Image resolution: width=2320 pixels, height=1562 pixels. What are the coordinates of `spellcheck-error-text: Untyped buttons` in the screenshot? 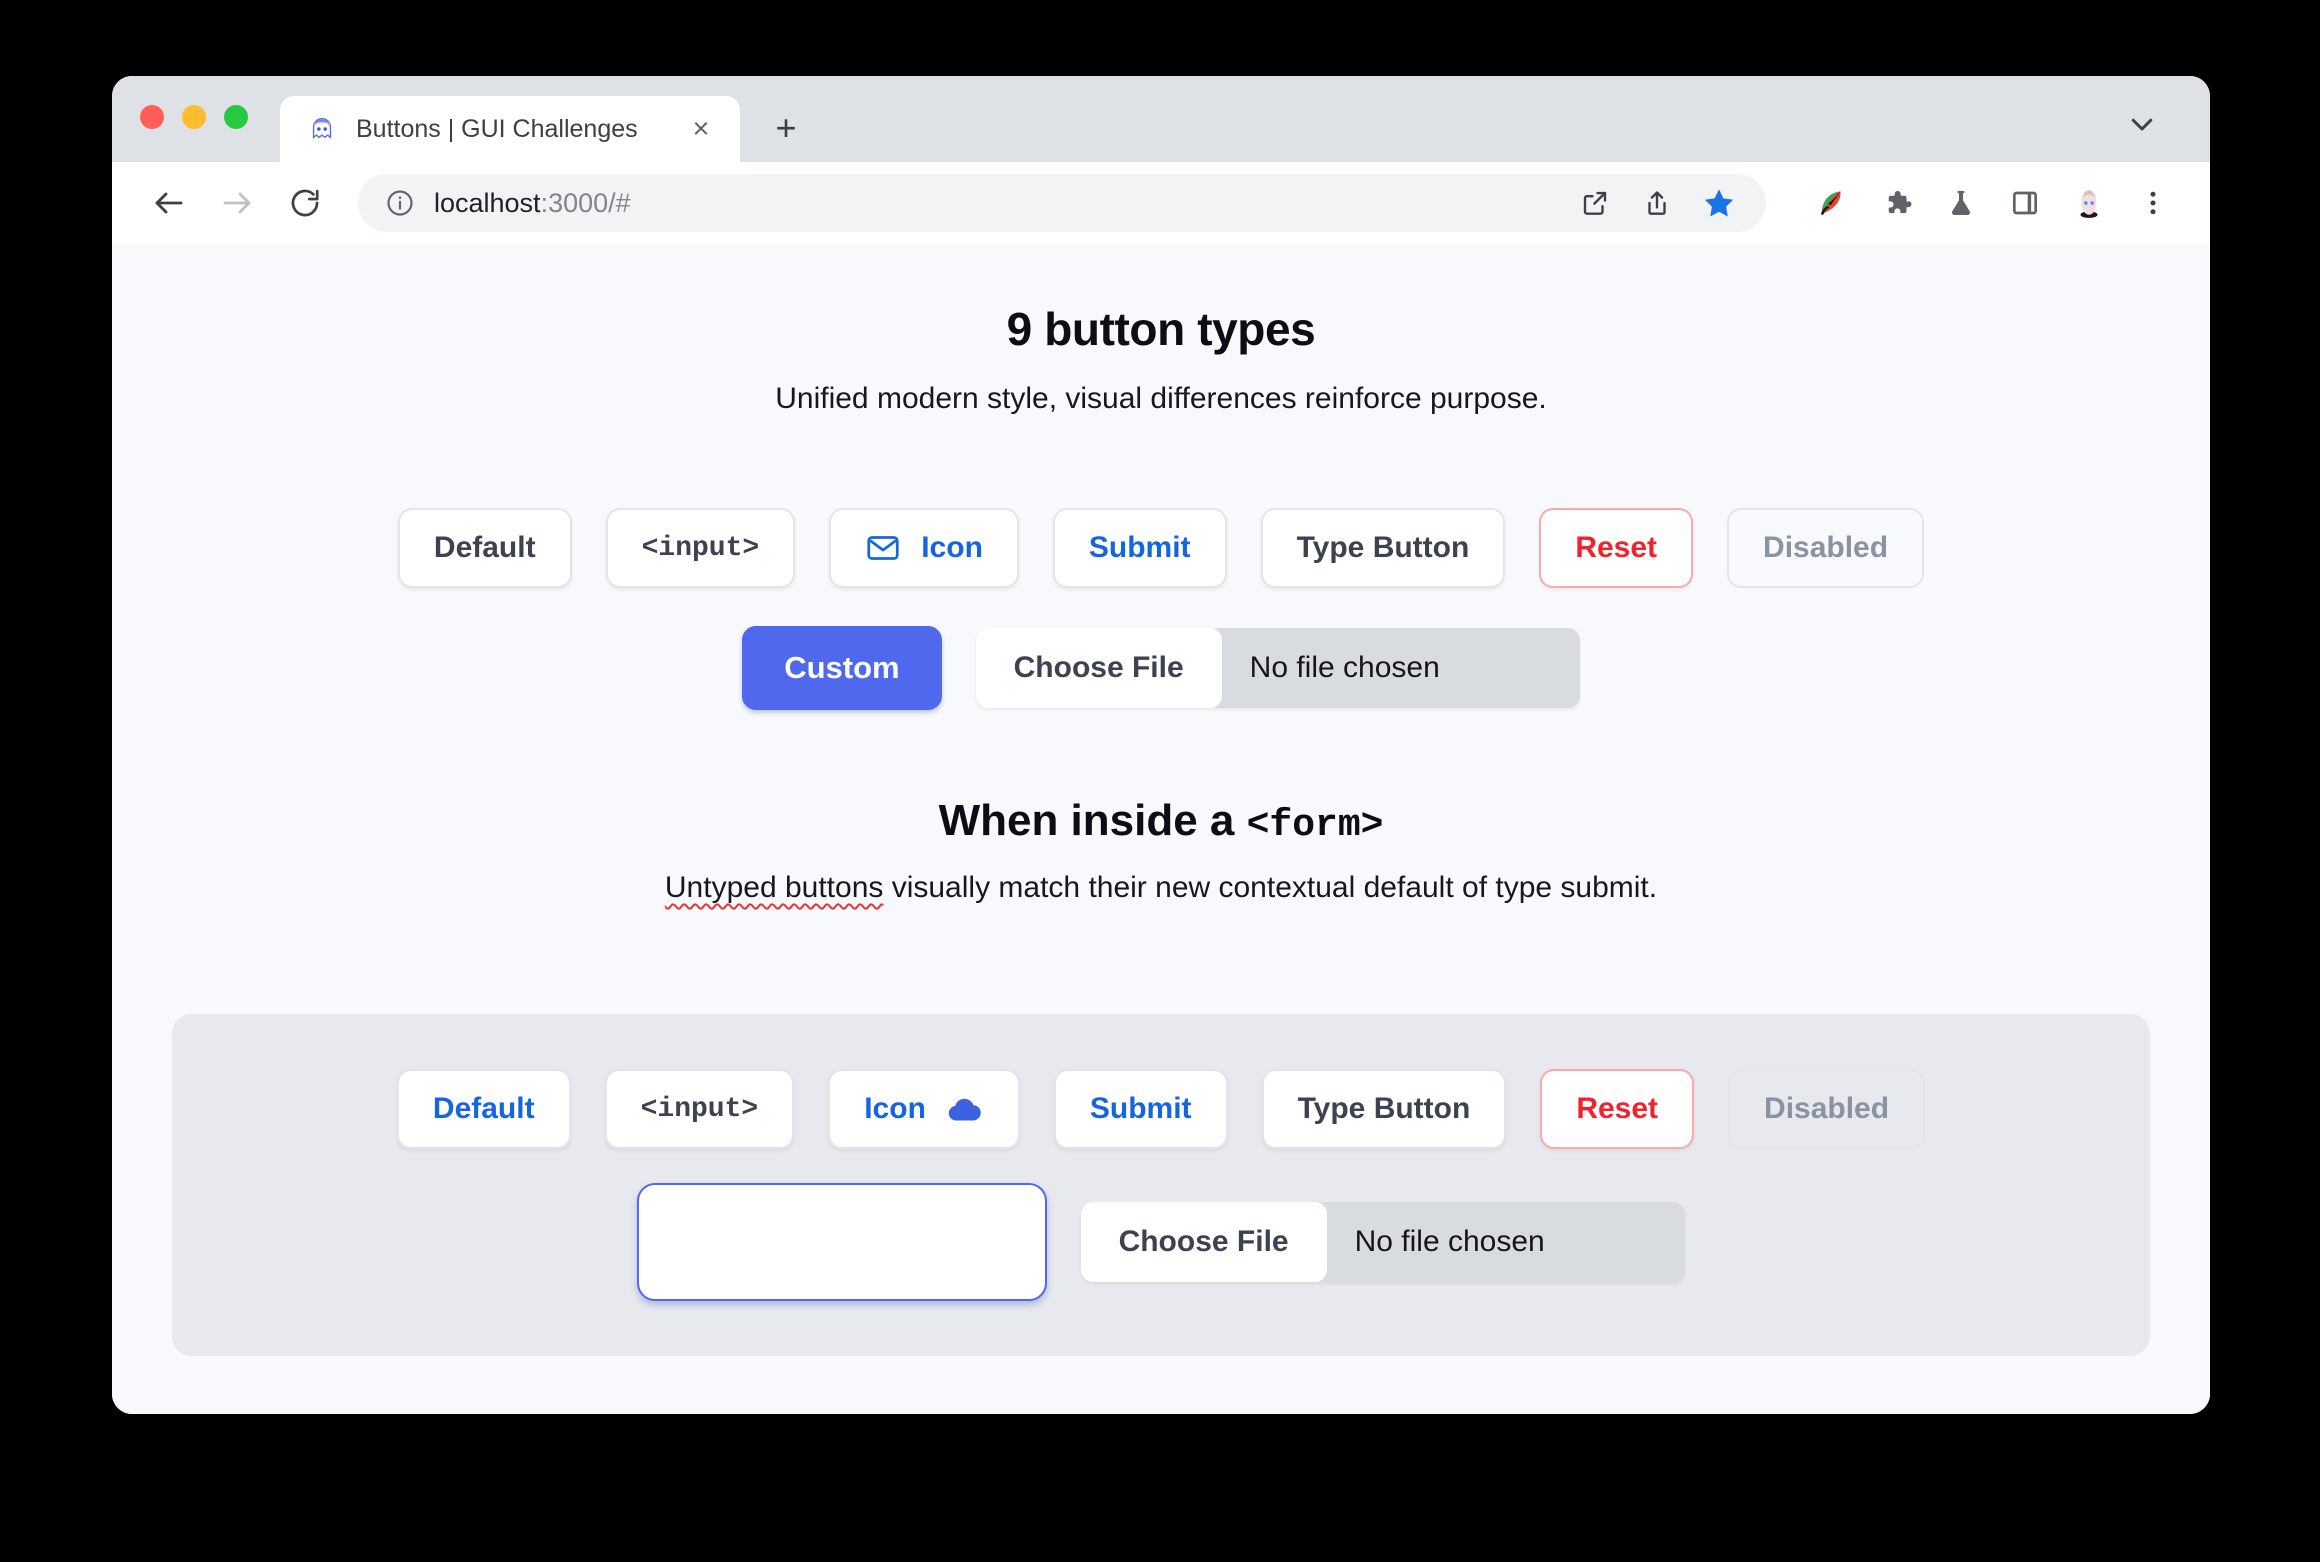 It's located at (774, 887).